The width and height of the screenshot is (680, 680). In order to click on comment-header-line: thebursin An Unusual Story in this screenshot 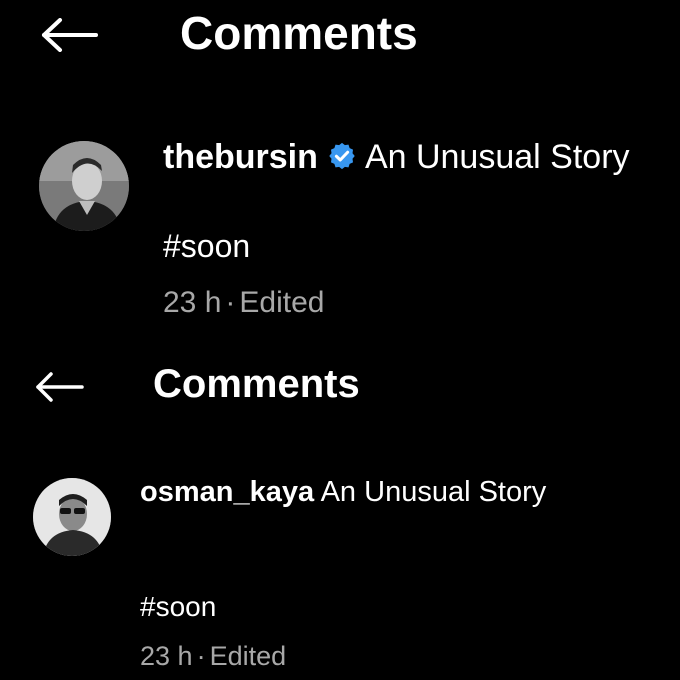, I will do `click(396, 157)`.